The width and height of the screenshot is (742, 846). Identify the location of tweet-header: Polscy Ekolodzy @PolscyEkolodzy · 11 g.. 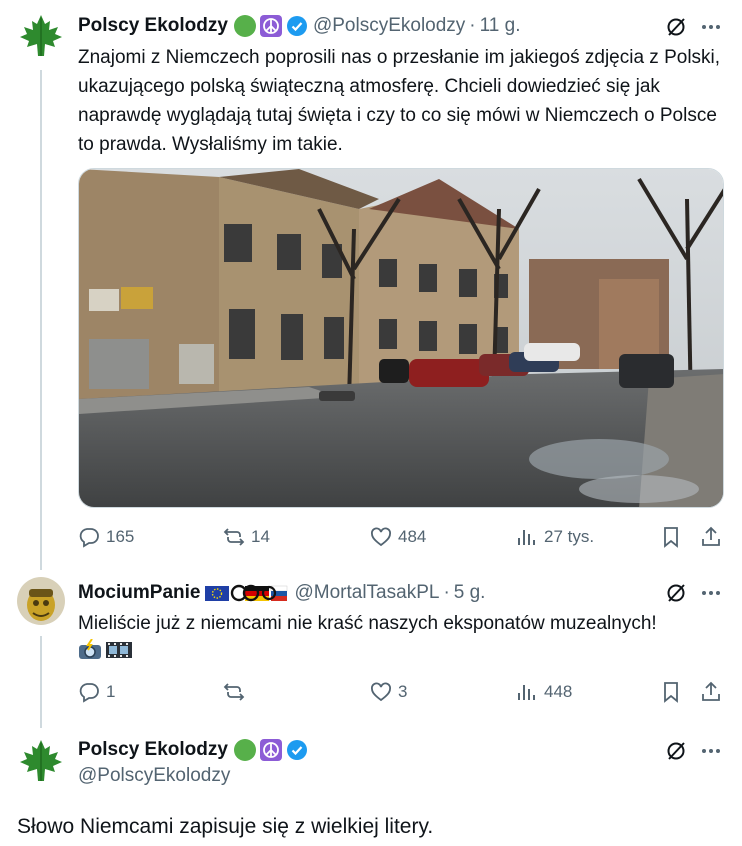
(410, 26).